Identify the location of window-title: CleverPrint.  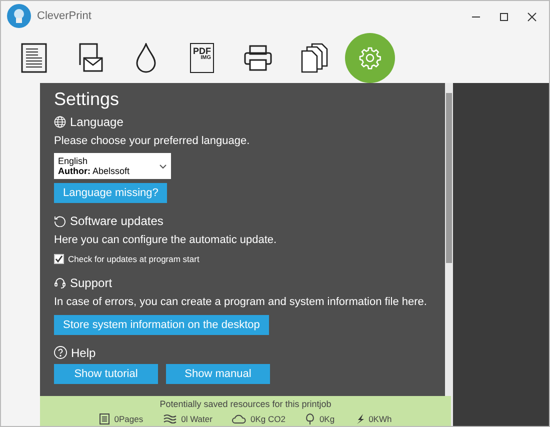
(64, 16).